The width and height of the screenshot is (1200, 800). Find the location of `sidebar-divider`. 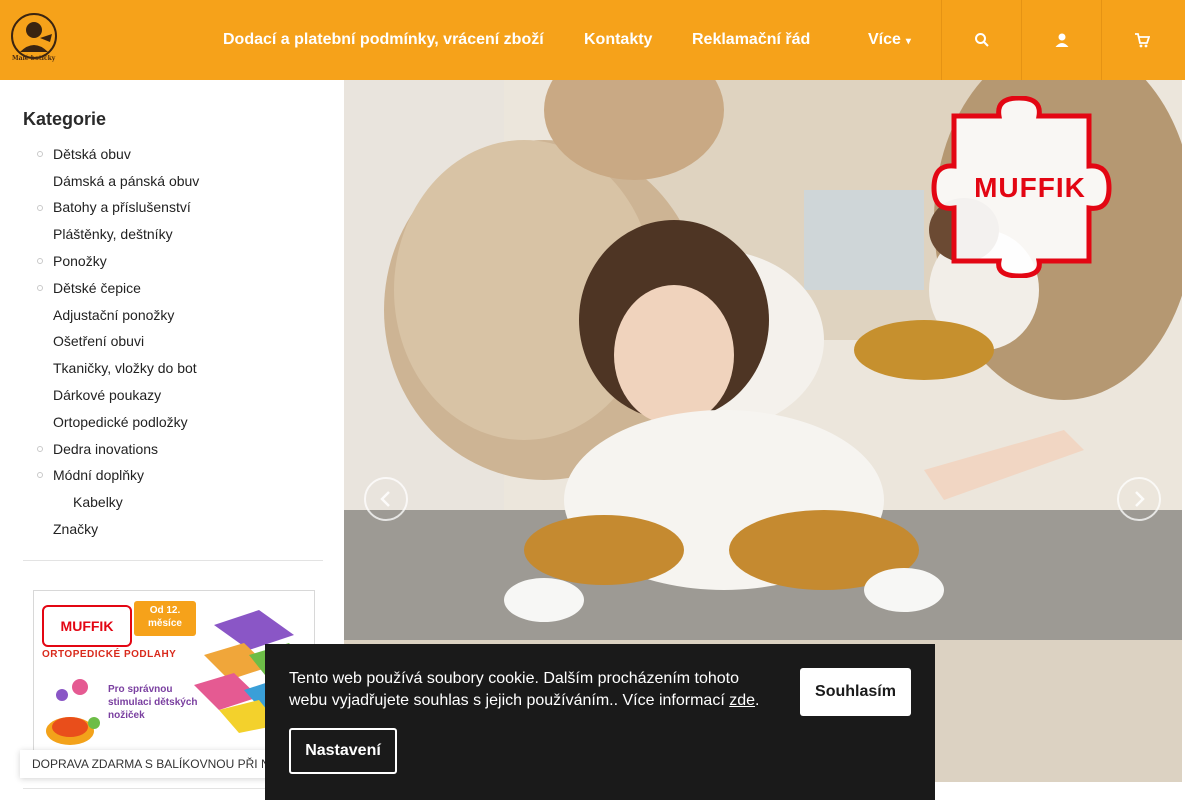

sidebar-divider is located at coordinates (173, 560).